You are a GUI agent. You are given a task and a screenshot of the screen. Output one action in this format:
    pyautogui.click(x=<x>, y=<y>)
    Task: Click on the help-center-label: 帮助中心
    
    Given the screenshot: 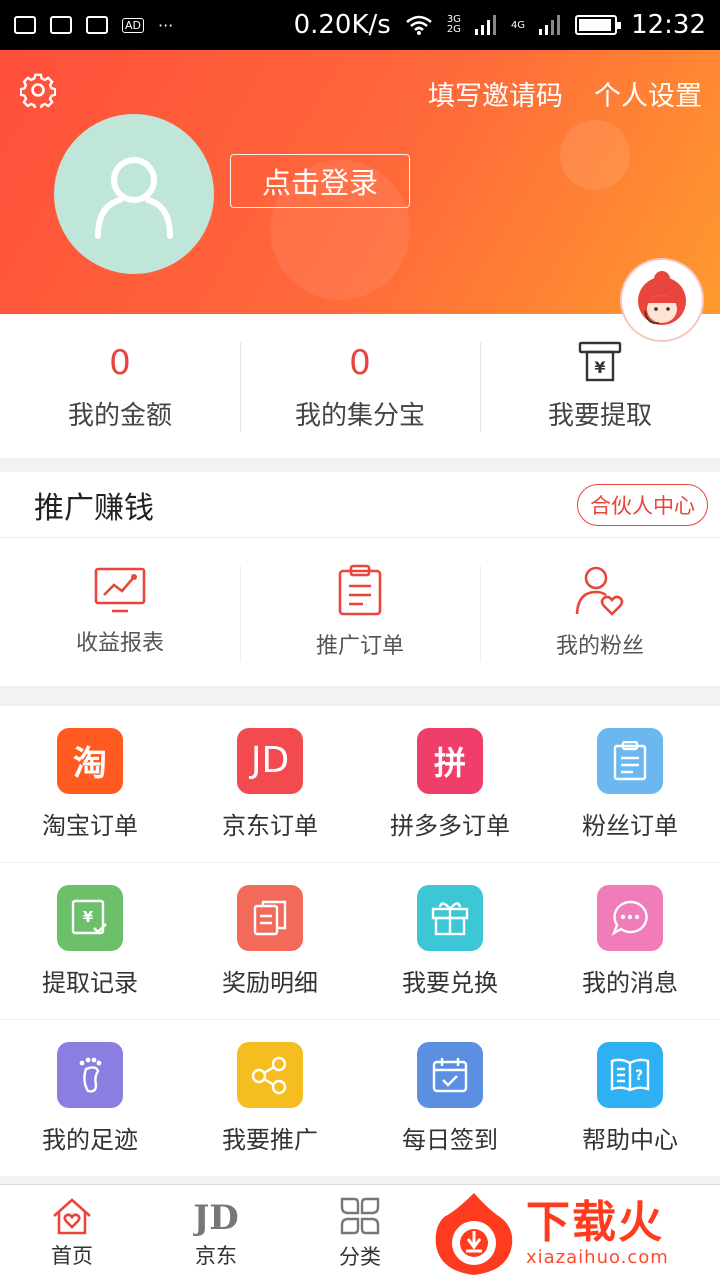 What is the action you would take?
    pyautogui.click(x=630, y=1140)
    